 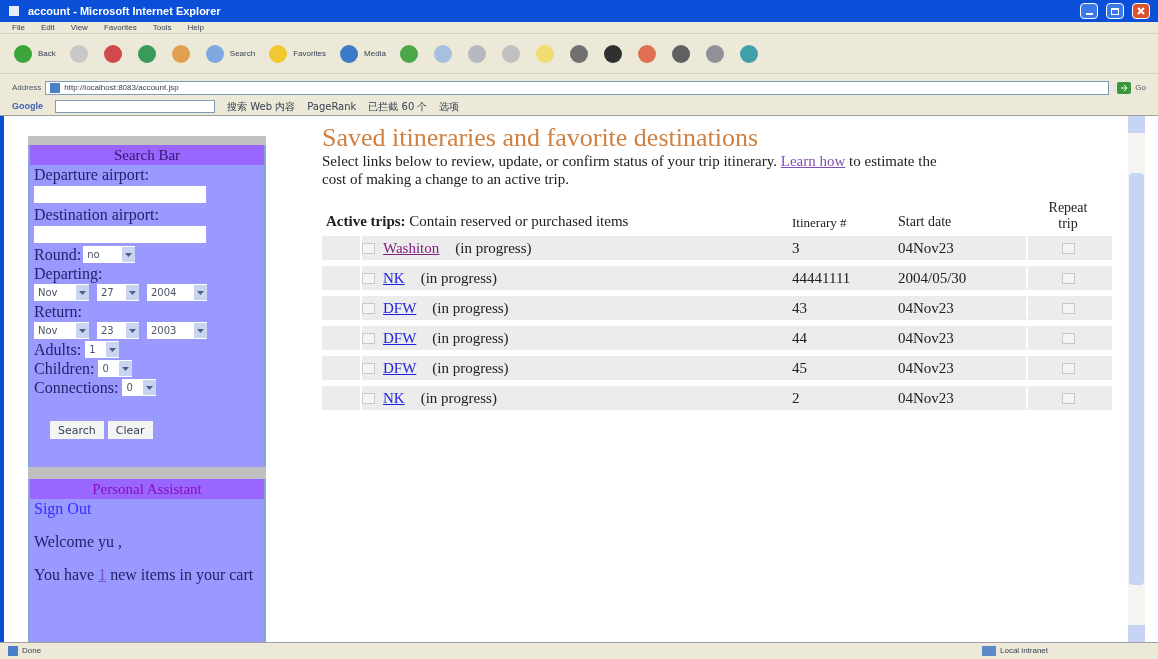 What do you see at coordinates (78, 541) in the screenshot?
I see `welcome-text: Welcome yu ,` at bounding box center [78, 541].